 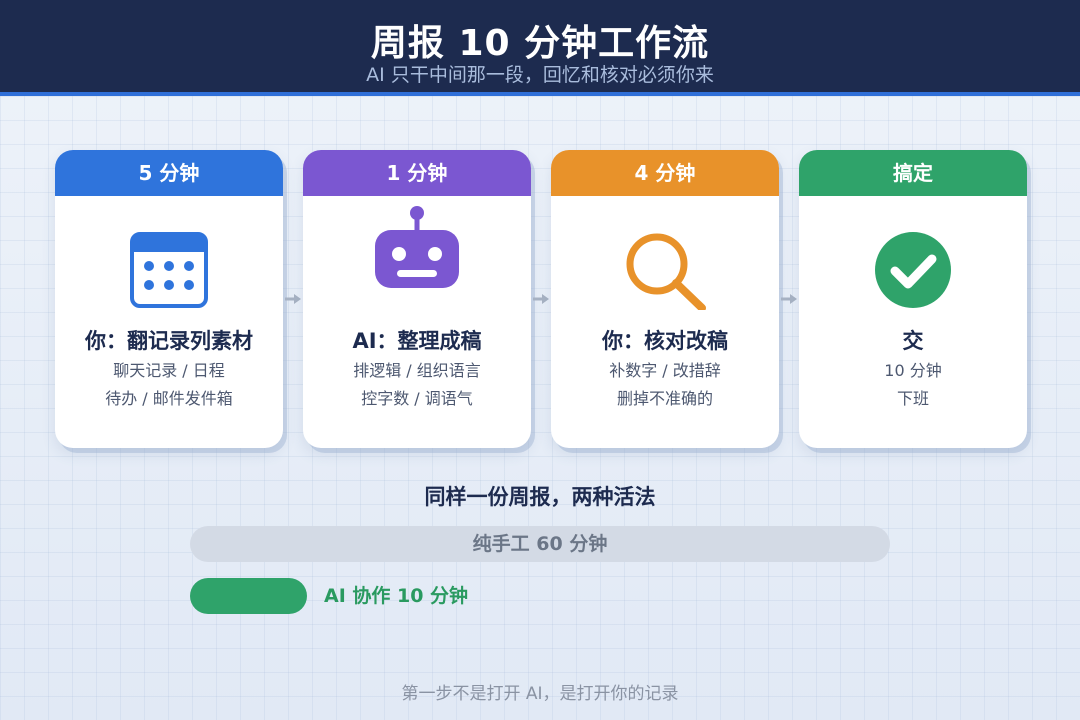 I want to click on comparison-title: 同样一份周报，两种活法, so click(x=540, y=497).